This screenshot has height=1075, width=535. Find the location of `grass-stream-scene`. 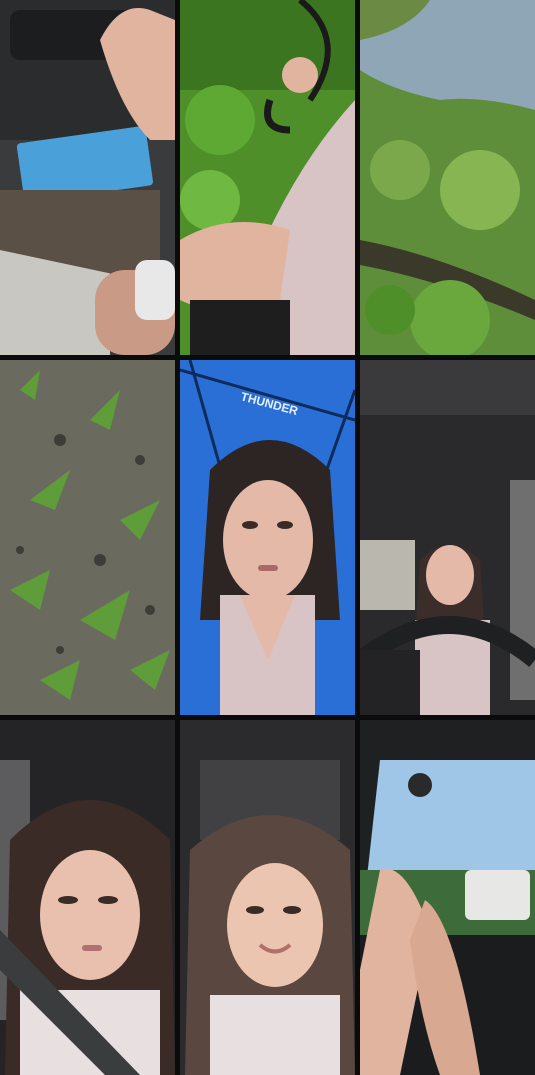

grass-stream-scene is located at coordinates (447, 177).